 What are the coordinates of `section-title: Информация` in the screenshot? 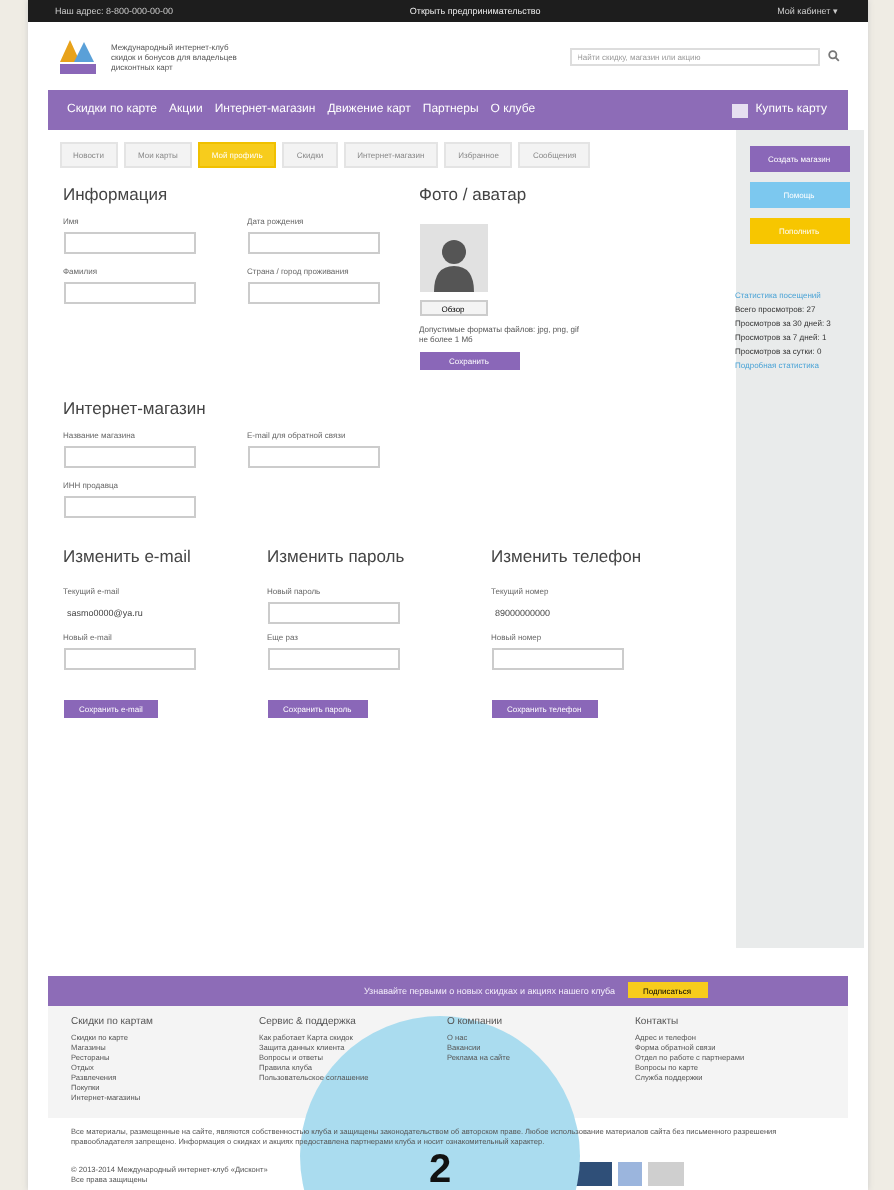 It's located at (116, 194).